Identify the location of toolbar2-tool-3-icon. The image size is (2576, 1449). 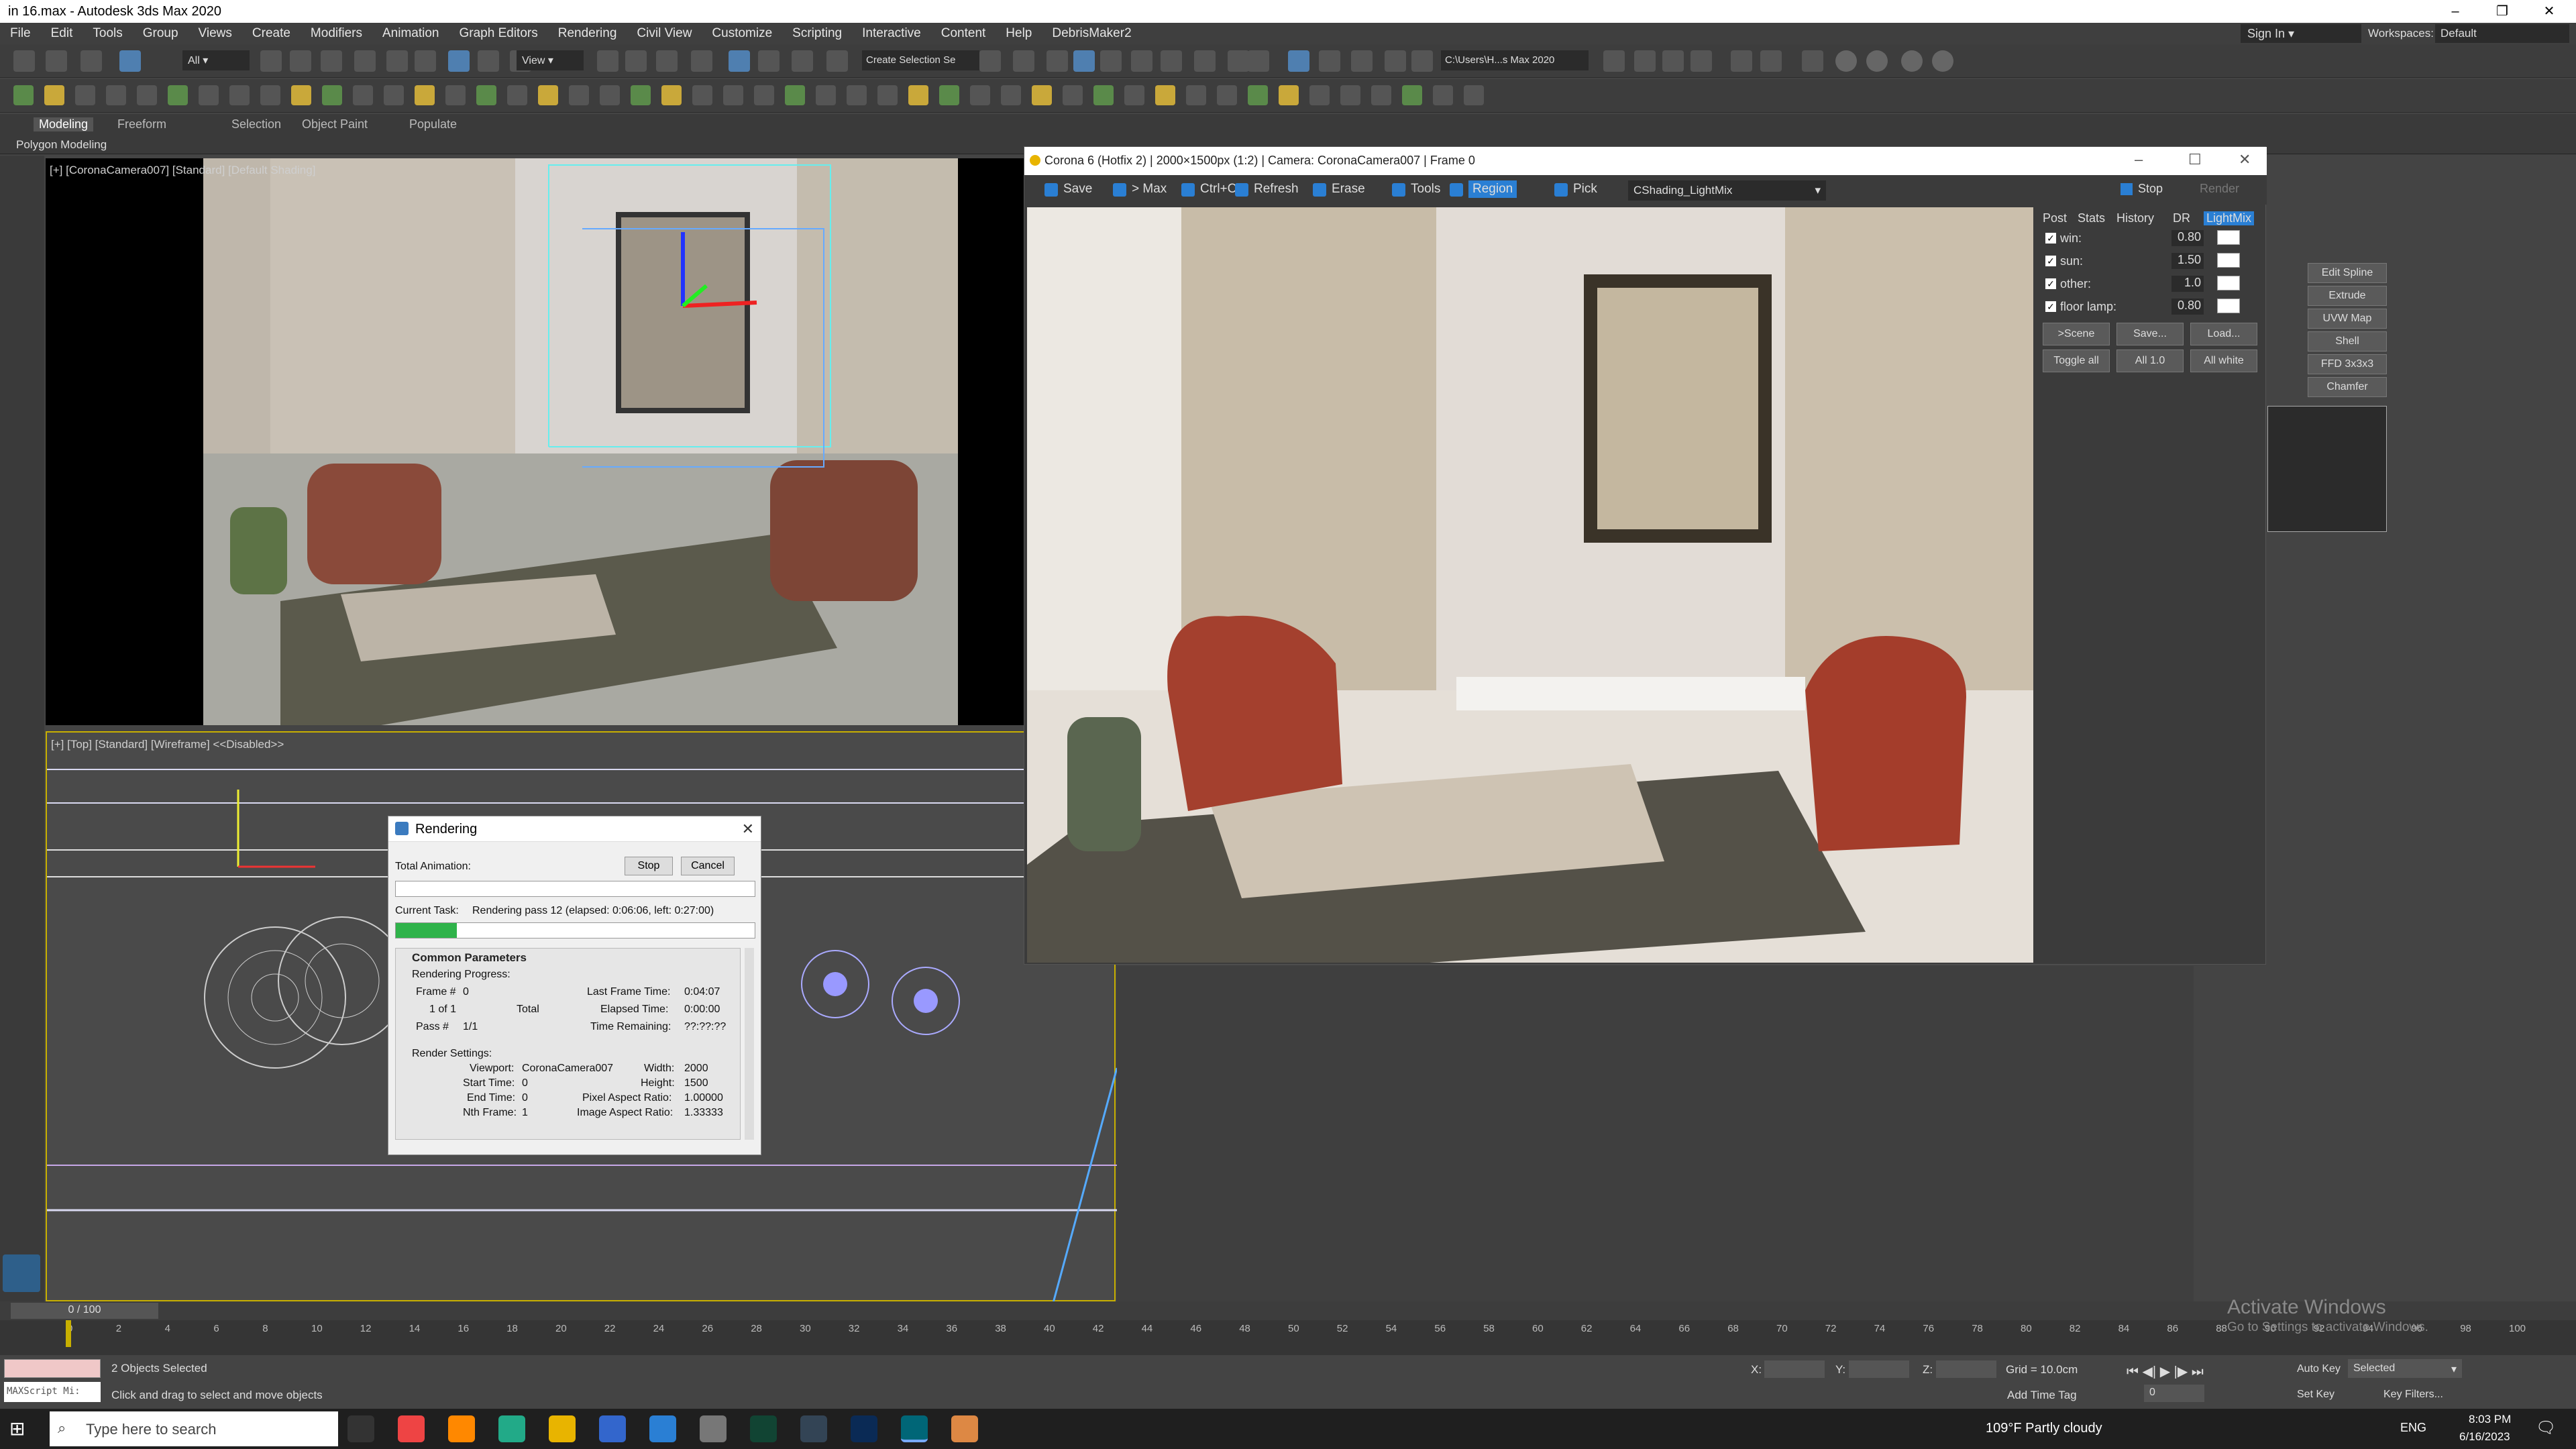
(116, 95).